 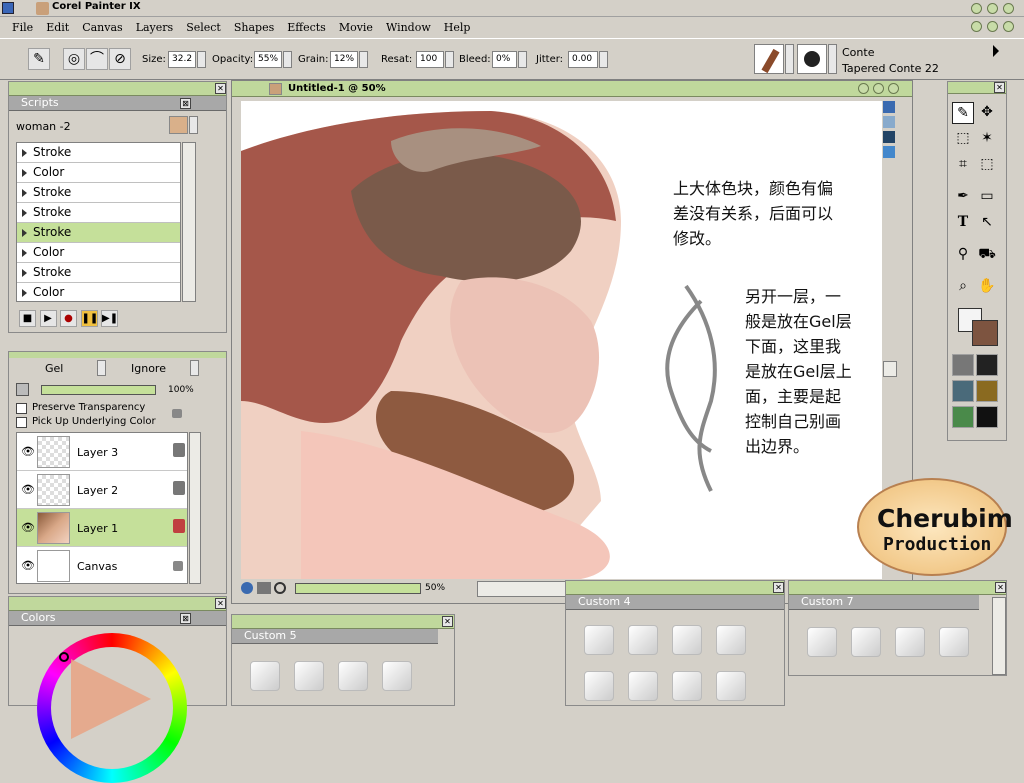 What do you see at coordinates (358, 588) in the screenshot?
I see `zoom-slider` at bounding box center [358, 588].